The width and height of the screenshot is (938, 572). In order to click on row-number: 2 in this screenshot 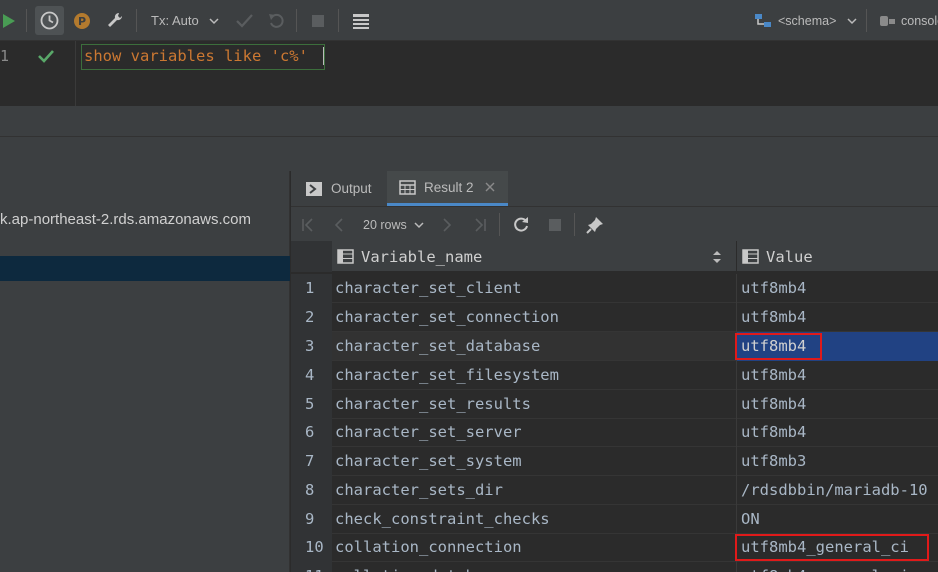, I will do `click(311, 317)`.